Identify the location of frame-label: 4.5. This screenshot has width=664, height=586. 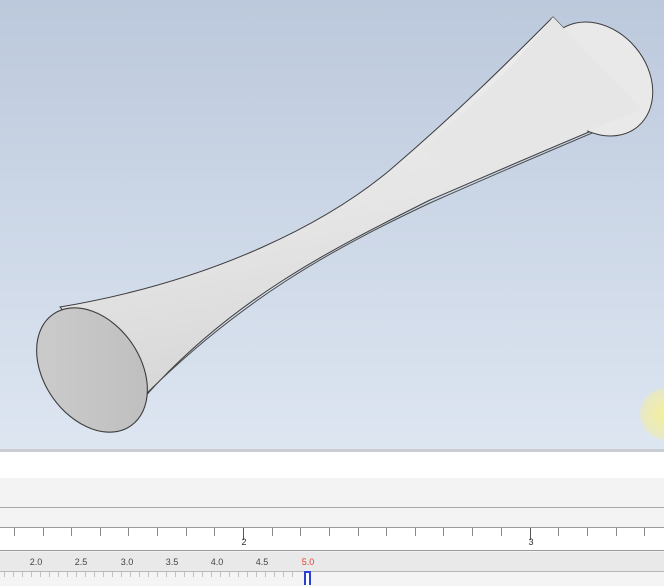
(262, 562).